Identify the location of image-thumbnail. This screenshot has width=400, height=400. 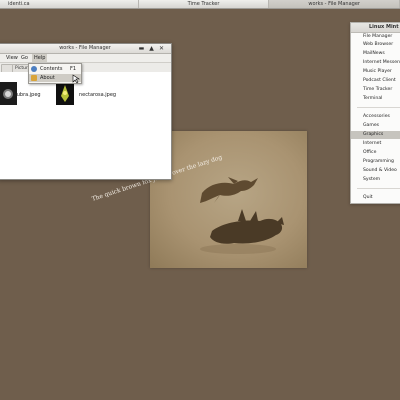
(65, 93).